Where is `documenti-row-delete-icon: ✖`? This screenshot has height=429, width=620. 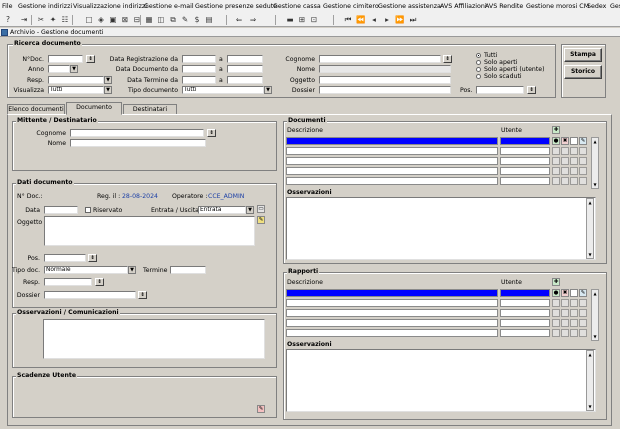 documenti-row-delete-icon: ✖ is located at coordinates (565, 141).